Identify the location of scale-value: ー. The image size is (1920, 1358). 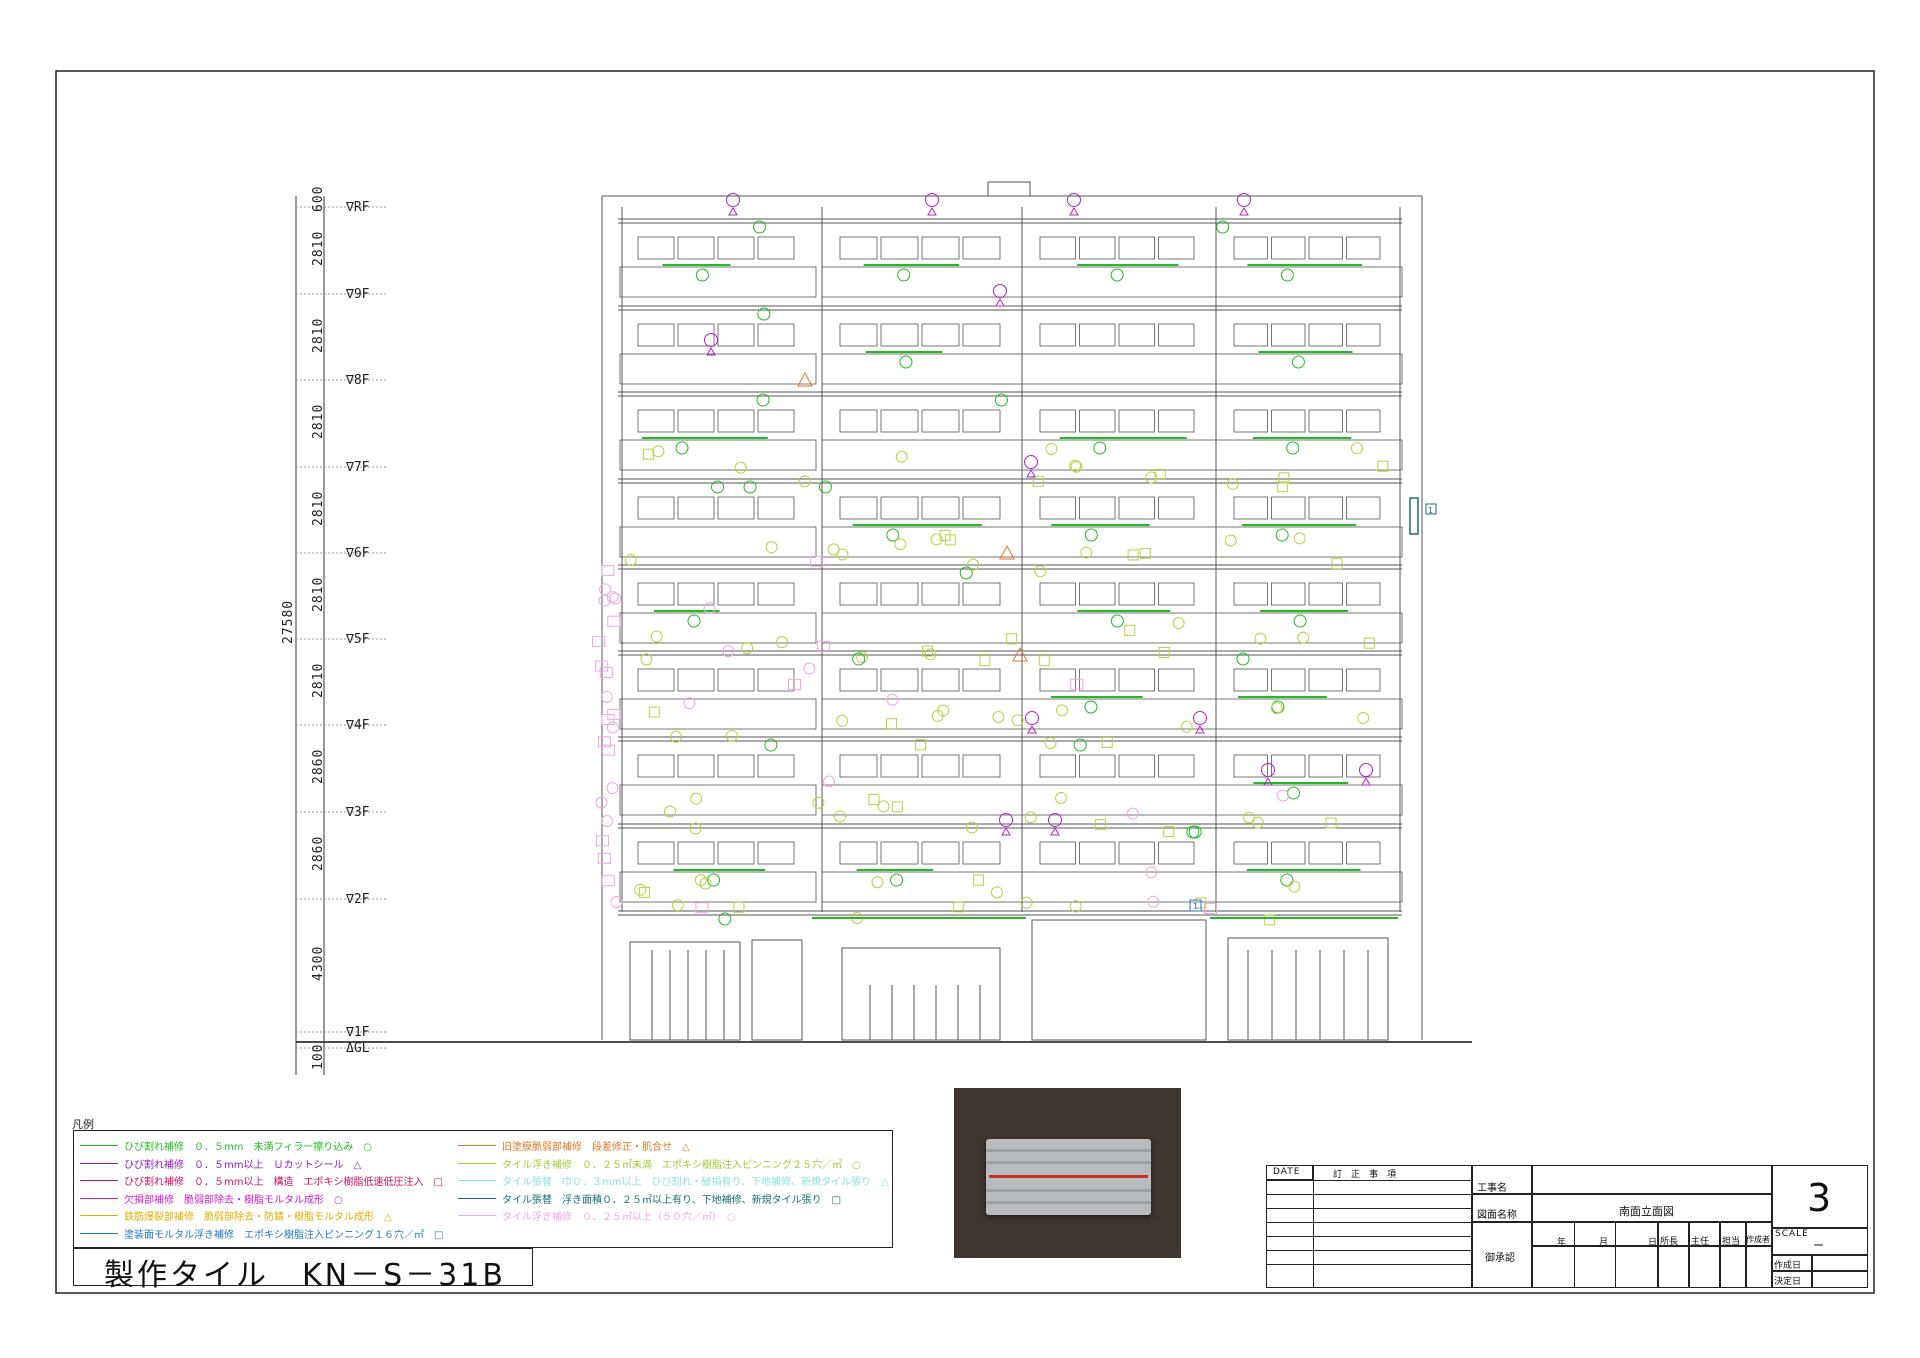
(1818, 1245).